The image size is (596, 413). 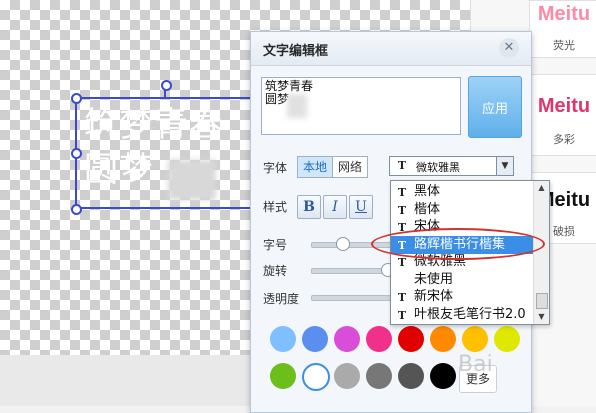 What do you see at coordinates (76, 209) in the screenshot?
I see `resize-handle-bottom-left` at bounding box center [76, 209].